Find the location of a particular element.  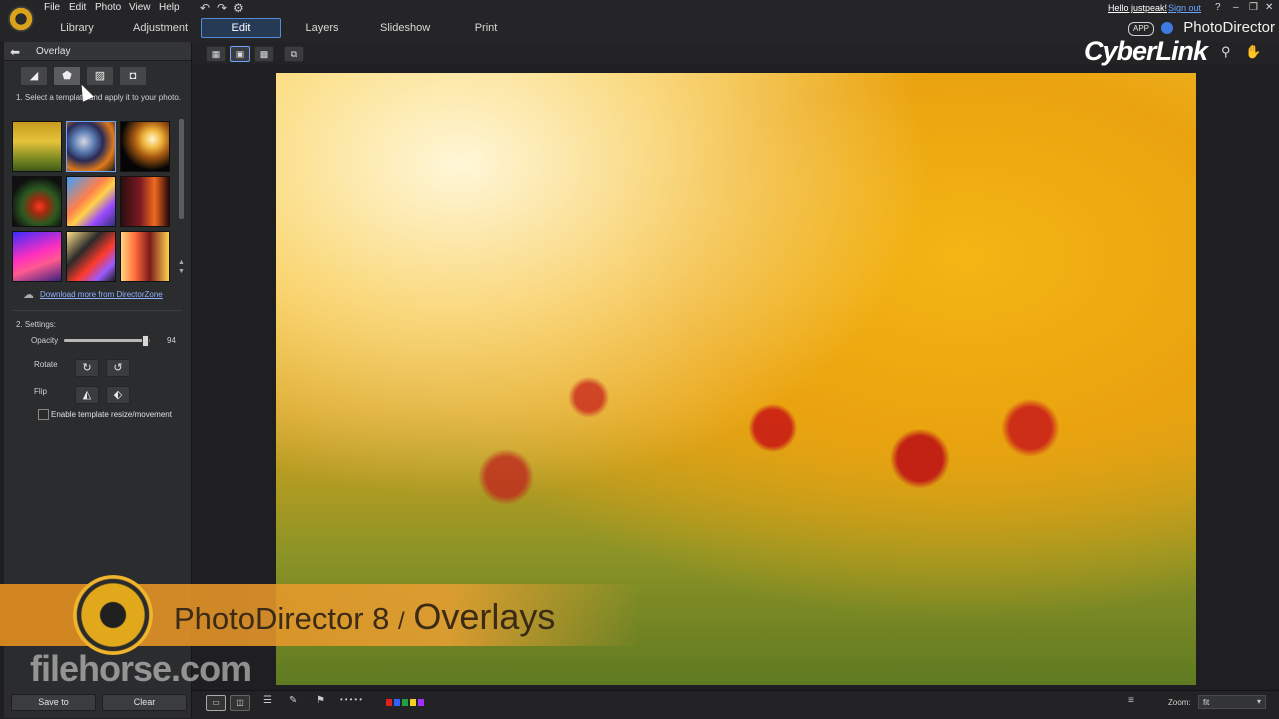

user-icon is located at coordinates (1167, 28).